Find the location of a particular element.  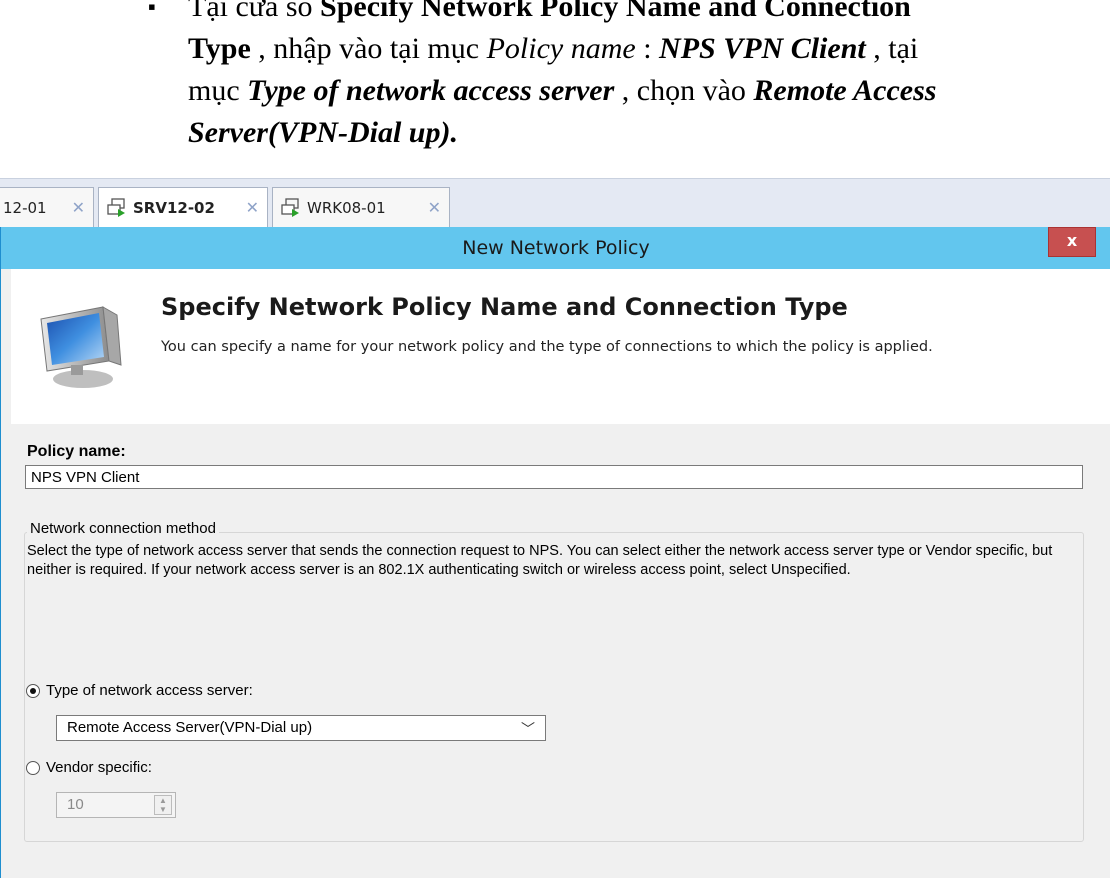

radio-button is located at coordinates (33, 767).